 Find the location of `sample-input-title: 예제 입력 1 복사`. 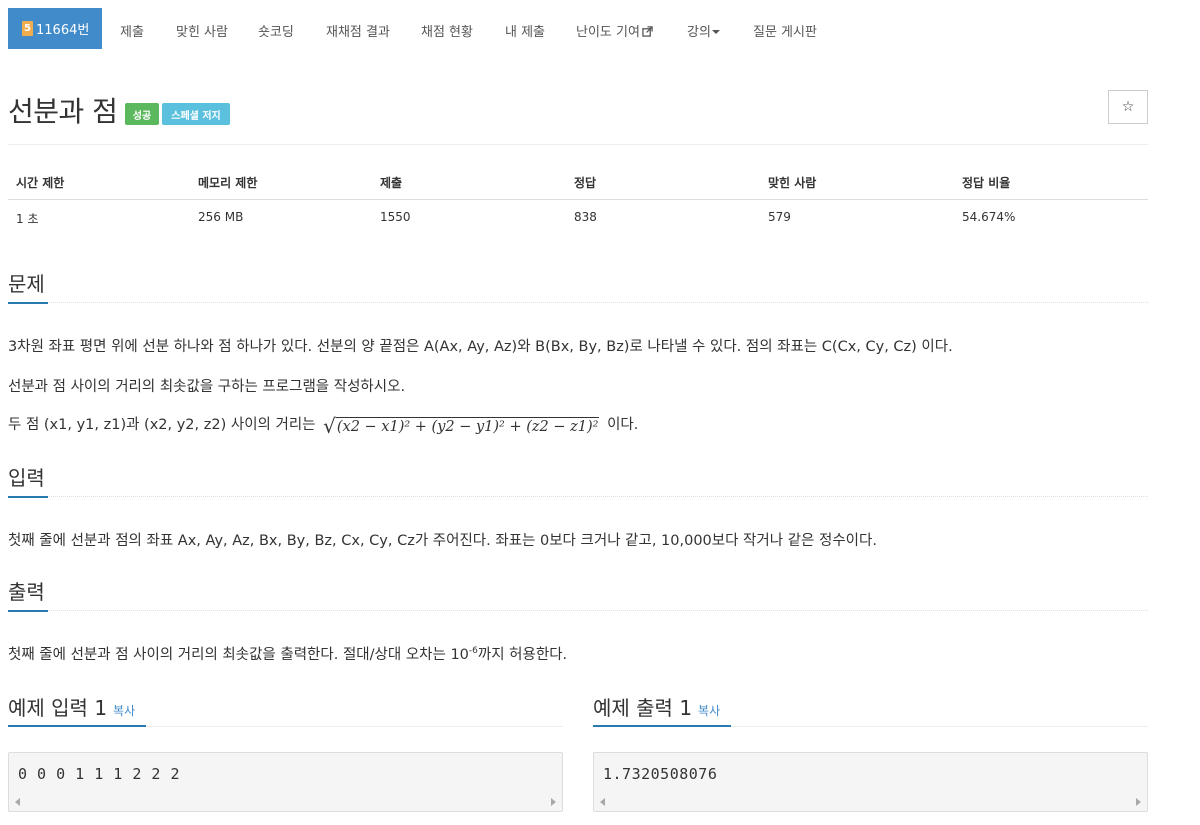

sample-input-title: 예제 입력 1 복사 is located at coordinates (71, 706).